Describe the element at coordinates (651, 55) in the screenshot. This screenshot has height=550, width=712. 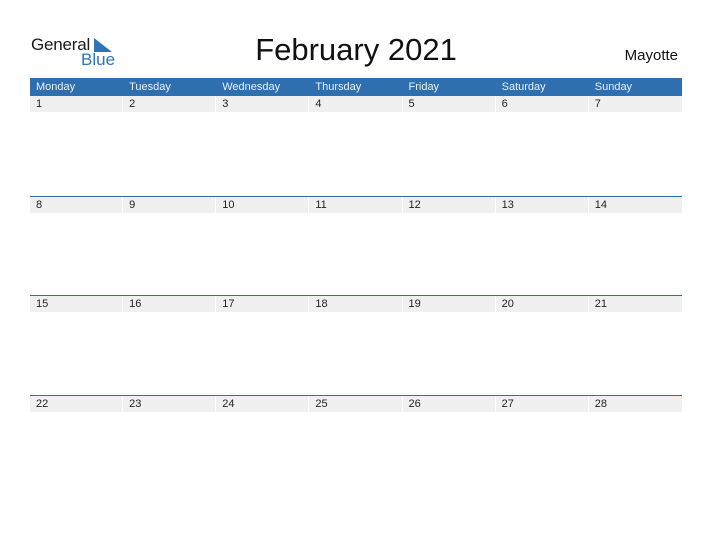
I see `country-label: Mayotte` at that location.